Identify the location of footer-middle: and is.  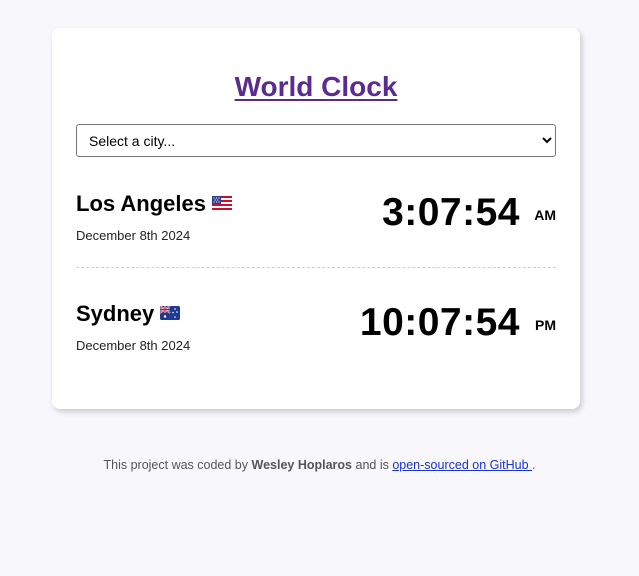
(372, 465).